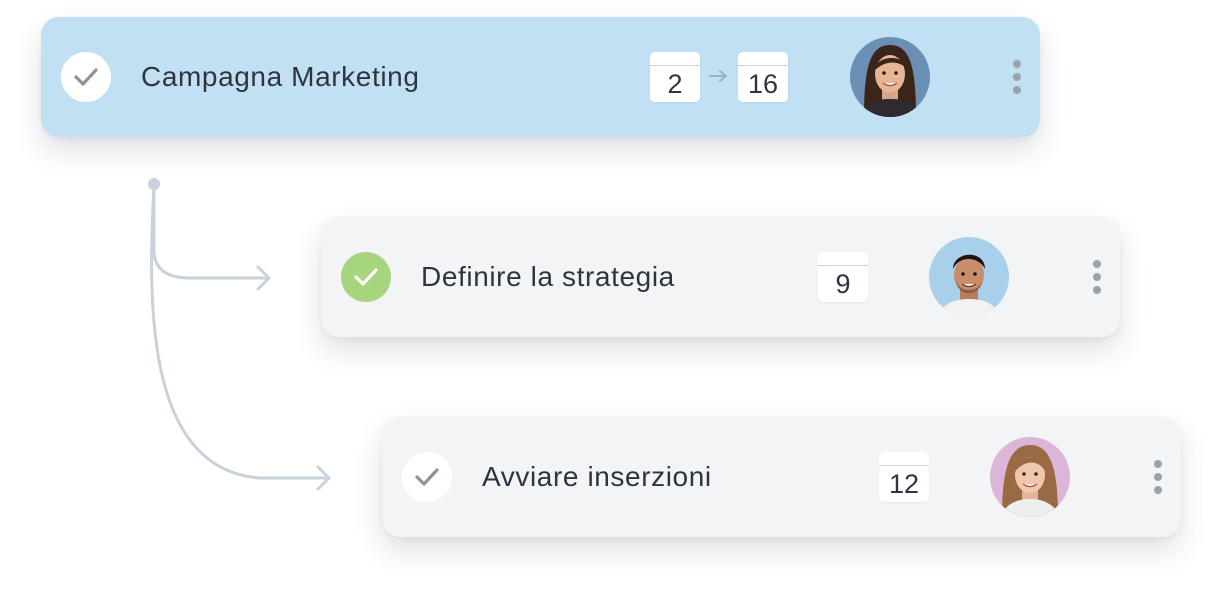  I want to click on due-day: 9, so click(843, 284).